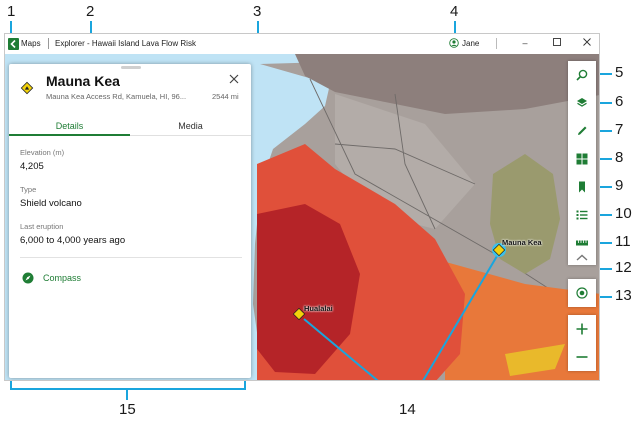  Describe the element at coordinates (318, 308) in the screenshot. I see `map-label-hualalai: Hualalai` at that location.